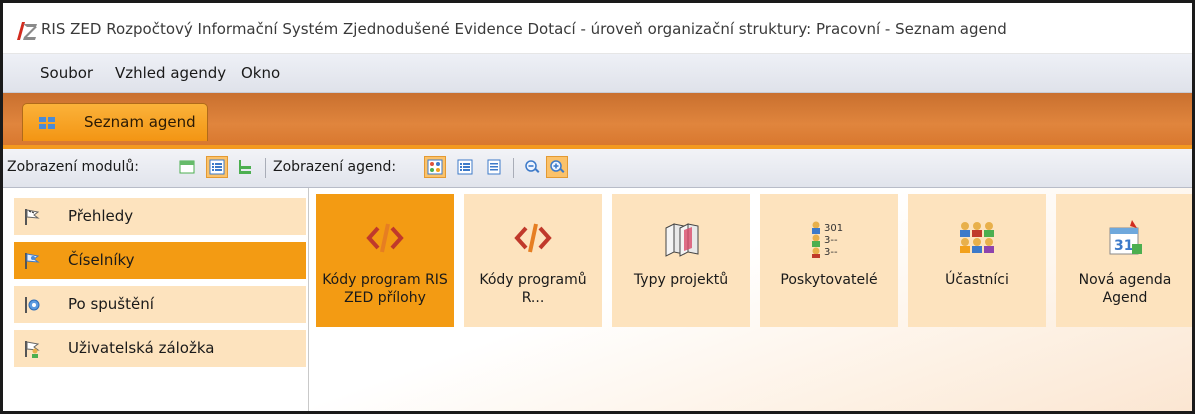 Image resolution: width=1195 pixels, height=414 pixels. Describe the element at coordinates (833, 228) in the screenshot. I see `svg-text: 301` at that location.